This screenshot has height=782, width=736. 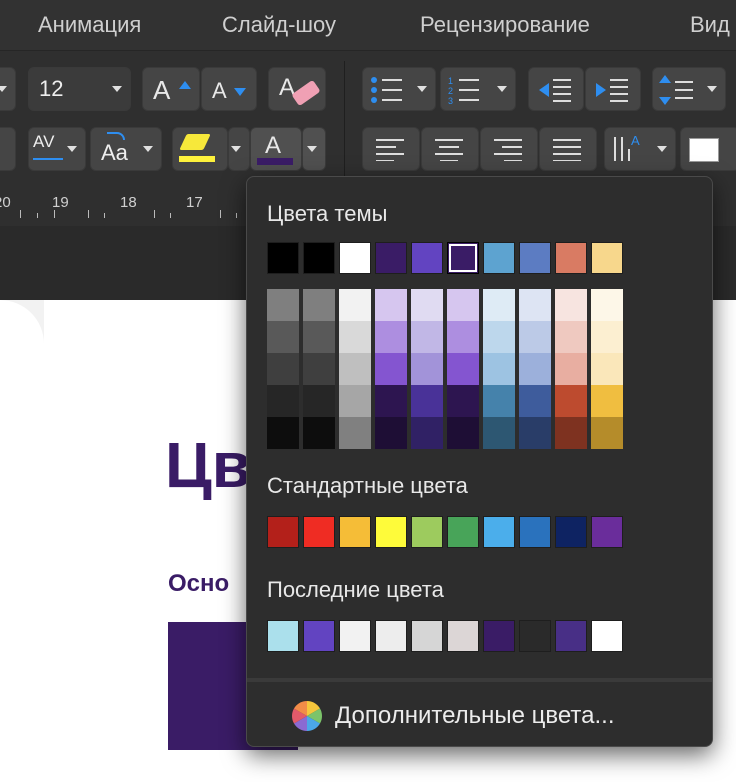 I want to click on align-right-button, so click(x=509, y=149).